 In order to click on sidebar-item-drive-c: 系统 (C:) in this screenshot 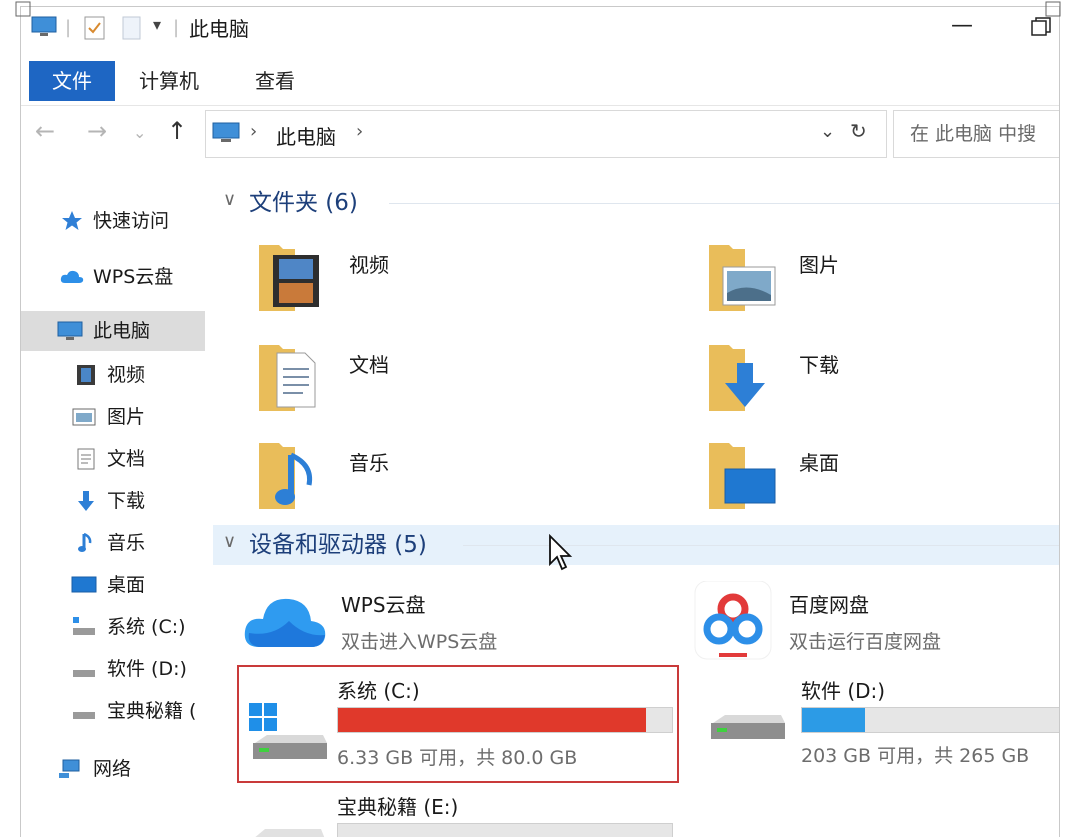, I will do `click(113, 627)`.